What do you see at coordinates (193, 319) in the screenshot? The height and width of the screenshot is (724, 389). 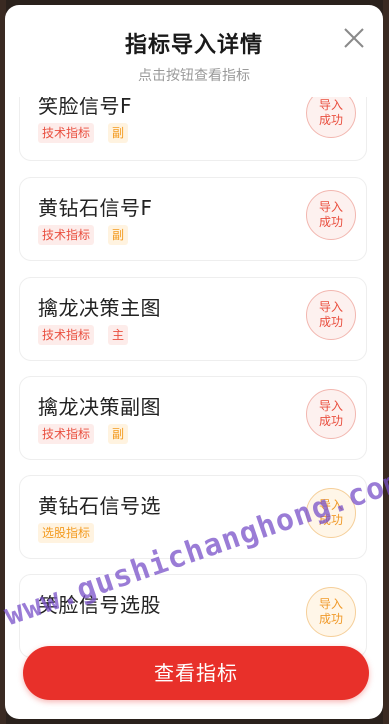 I see `list-item: 擒龙决策主图 技术指标 主 导入 成功` at bounding box center [193, 319].